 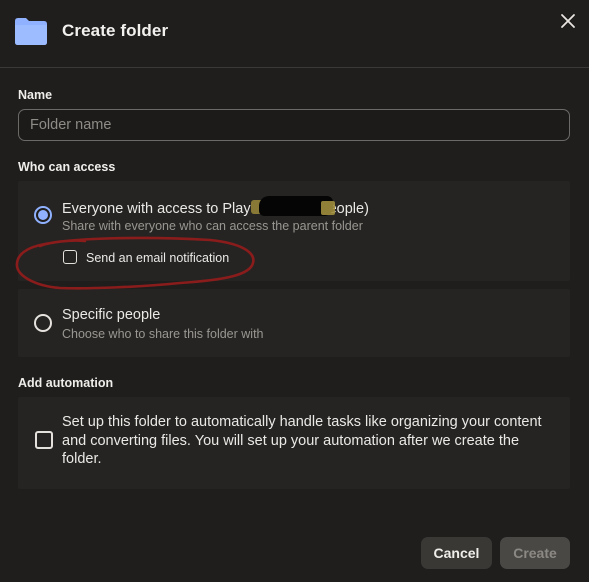 I want to click on specific-option-title: Specific people, so click(x=111, y=315).